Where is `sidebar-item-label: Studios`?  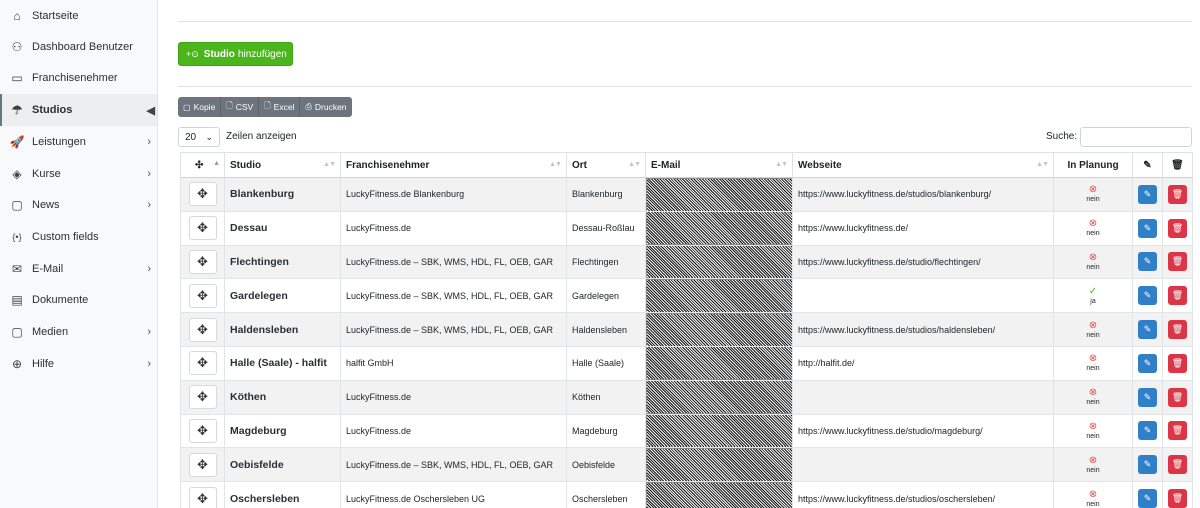 sidebar-item-label: Studios is located at coordinates (52, 110).